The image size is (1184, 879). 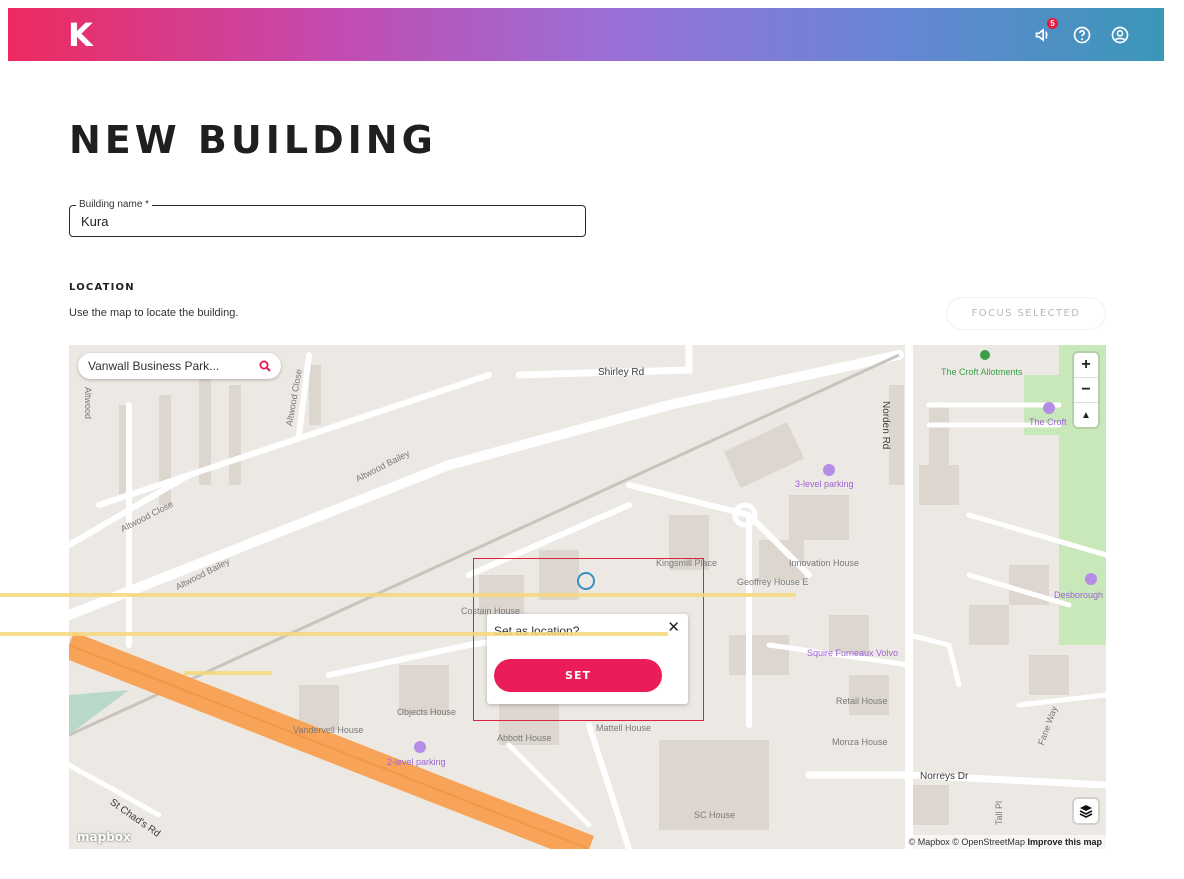 What do you see at coordinates (1064, 842) in the screenshot?
I see `improve-map-link: Improve this map` at bounding box center [1064, 842].